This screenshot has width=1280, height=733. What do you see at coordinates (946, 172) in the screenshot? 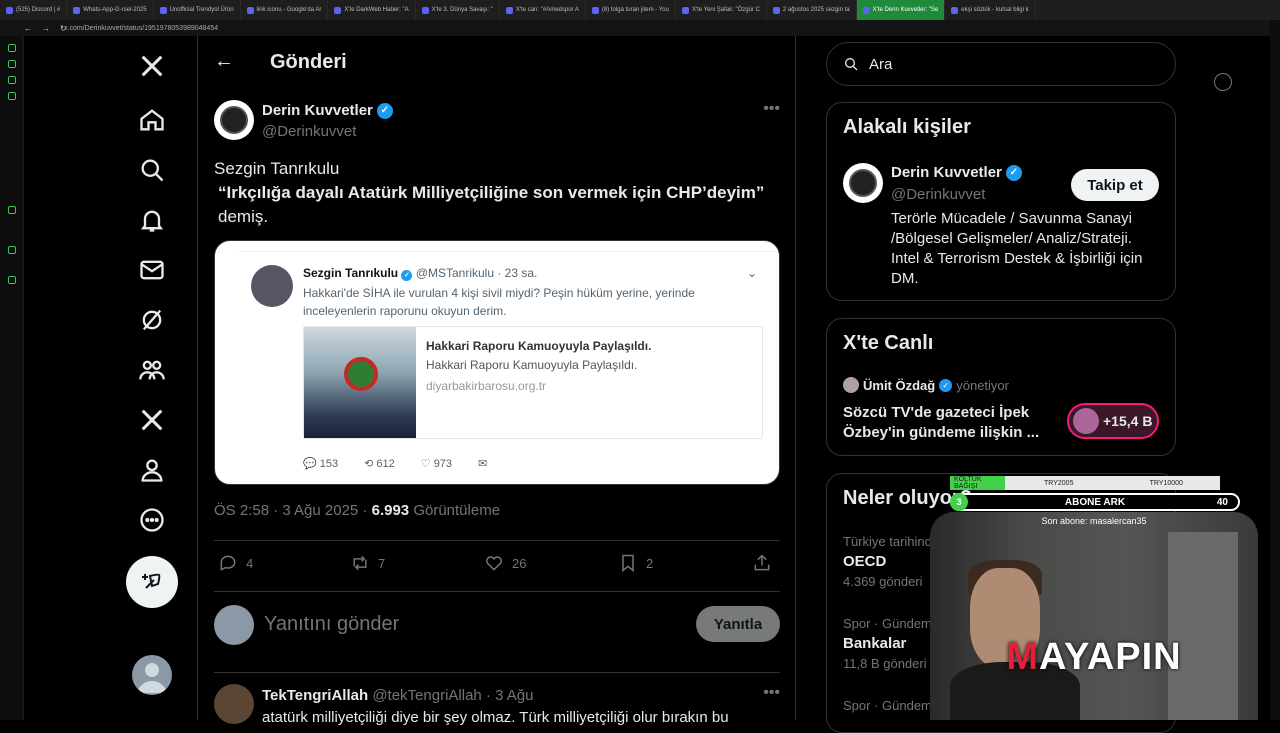
I see `related-name-text: Derin Kuvvetler` at bounding box center [946, 172].